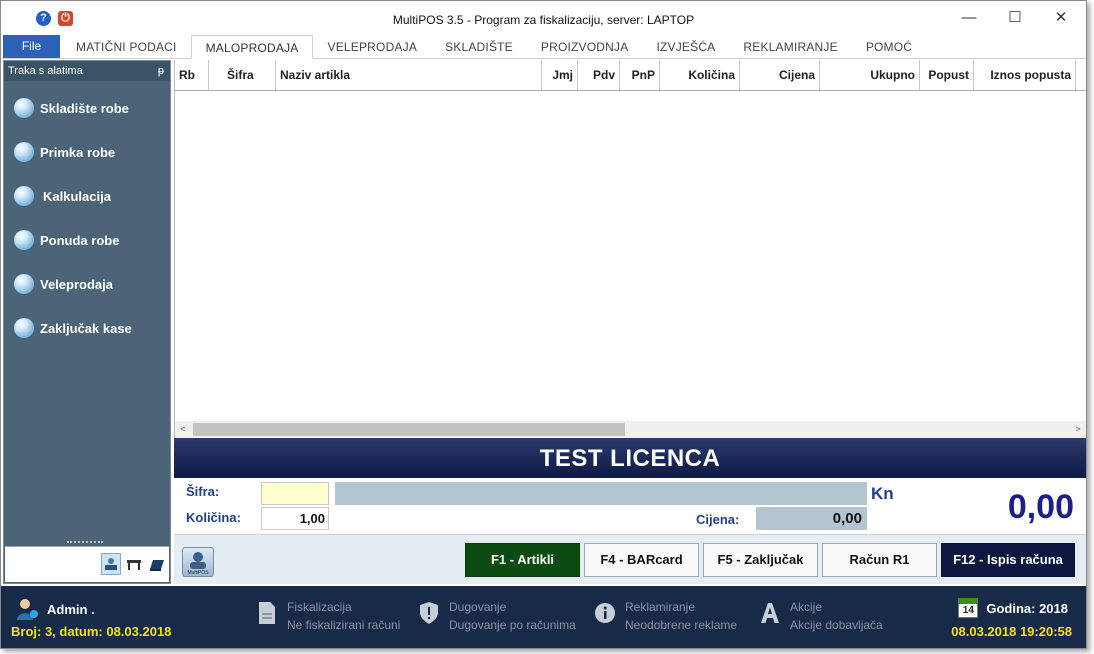  What do you see at coordinates (429, 613) in the screenshot?
I see `shield-icon` at bounding box center [429, 613].